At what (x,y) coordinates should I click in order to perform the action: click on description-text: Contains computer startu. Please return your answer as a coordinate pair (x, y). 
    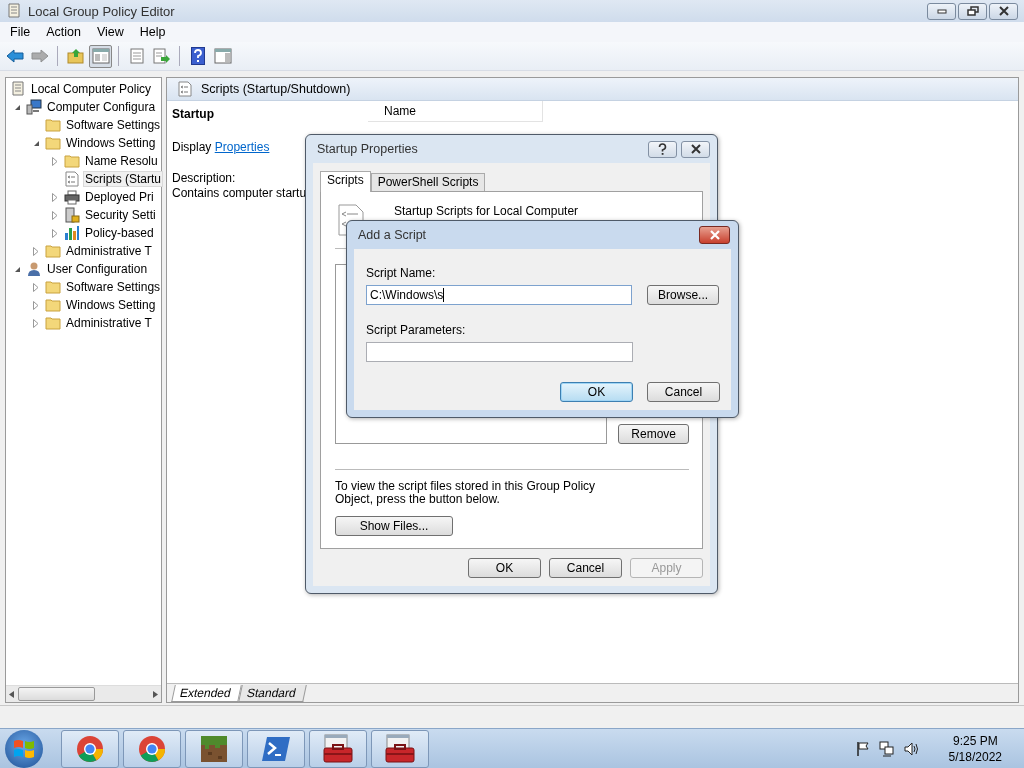
    Looking at the image, I should click on (239, 193).